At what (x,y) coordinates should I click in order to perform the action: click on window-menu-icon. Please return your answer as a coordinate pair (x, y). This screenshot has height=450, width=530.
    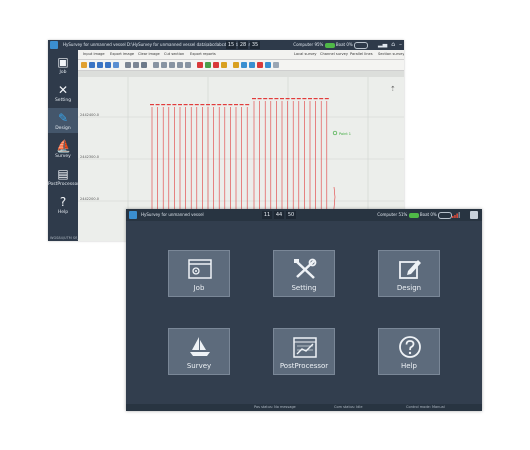
    Looking at the image, I should click on (474, 215).